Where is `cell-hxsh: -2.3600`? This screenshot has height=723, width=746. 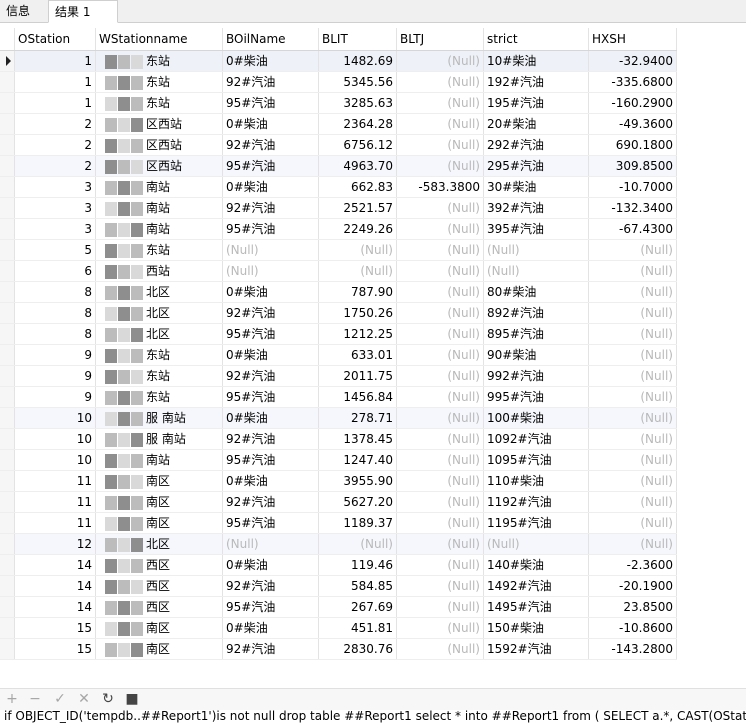
cell-hxsh: -2.3600 is located at coordinates (632, 565).